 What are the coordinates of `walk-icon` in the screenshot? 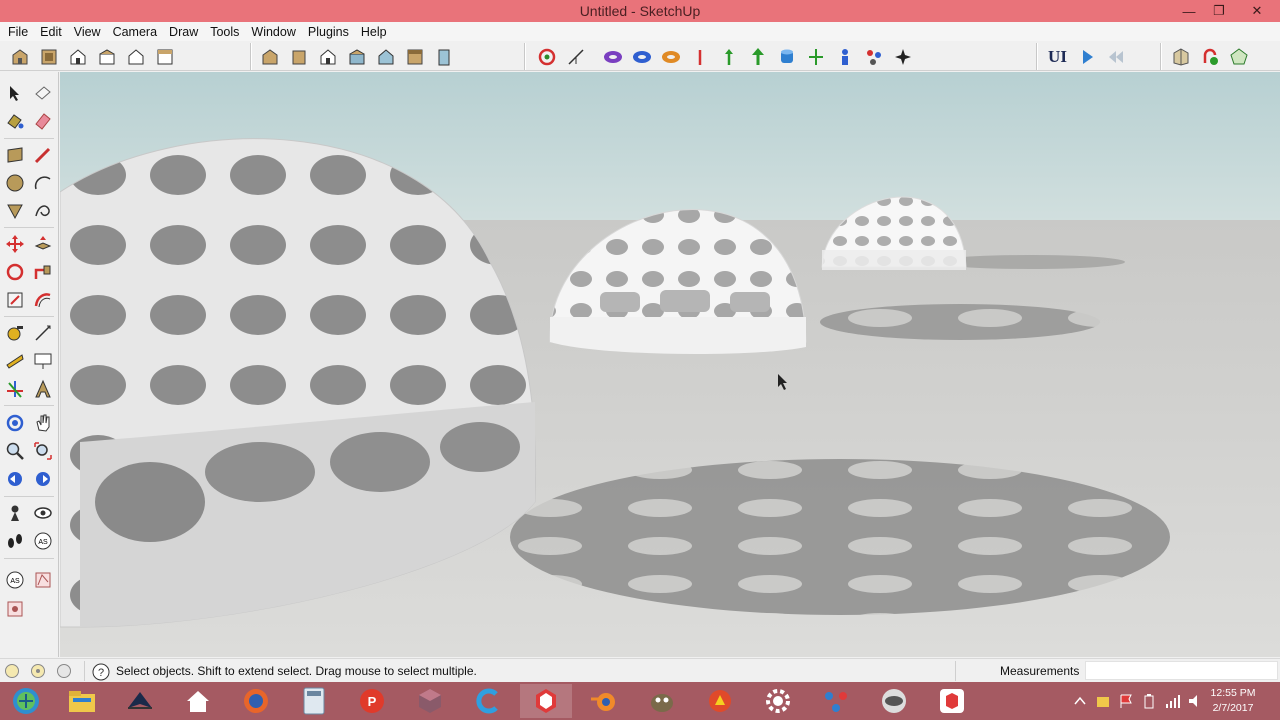 It's located at (15, 541).